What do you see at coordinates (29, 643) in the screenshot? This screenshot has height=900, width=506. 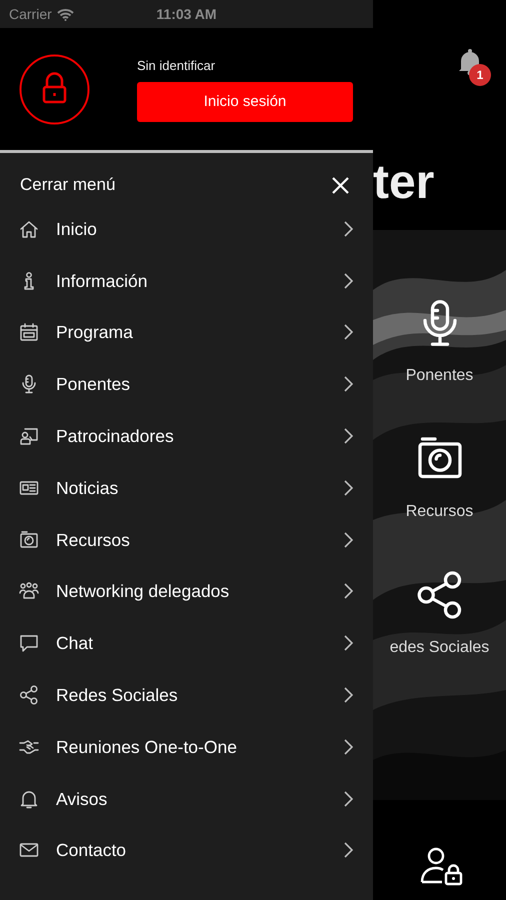 I see `chat-icon` at bounding box center [29, 643].